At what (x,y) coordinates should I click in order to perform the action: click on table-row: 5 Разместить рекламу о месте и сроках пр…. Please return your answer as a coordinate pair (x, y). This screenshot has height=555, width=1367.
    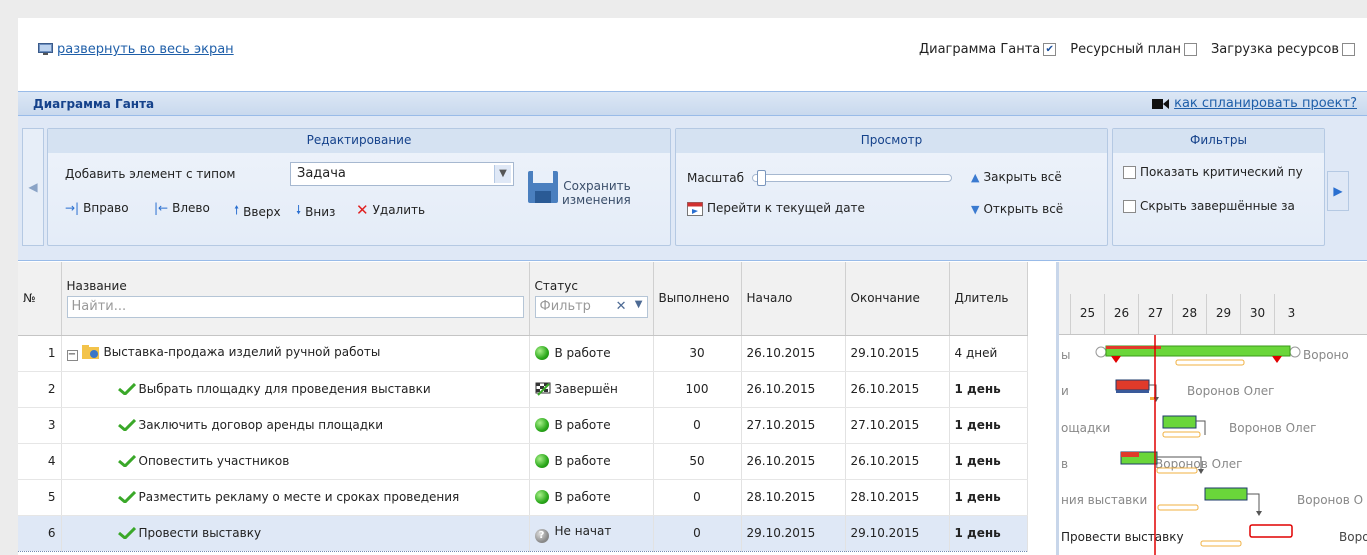
    Looking at the image, I should click on (523, 497).